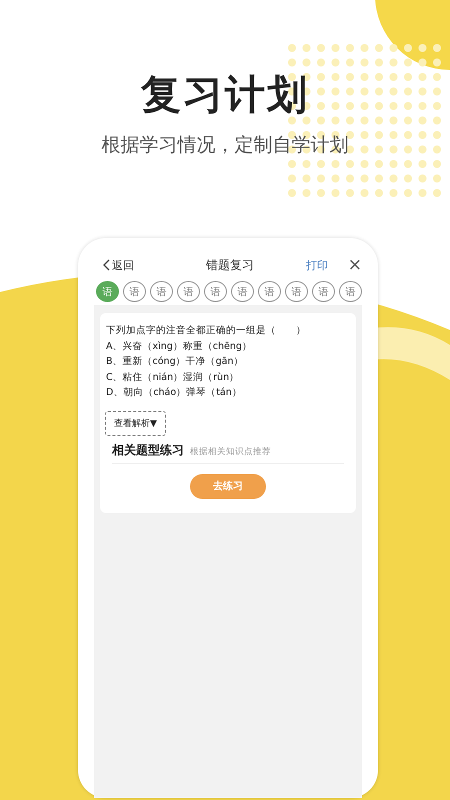 The image size is (450, 800). I want to click on back-button: 返回, so click(138, 265).